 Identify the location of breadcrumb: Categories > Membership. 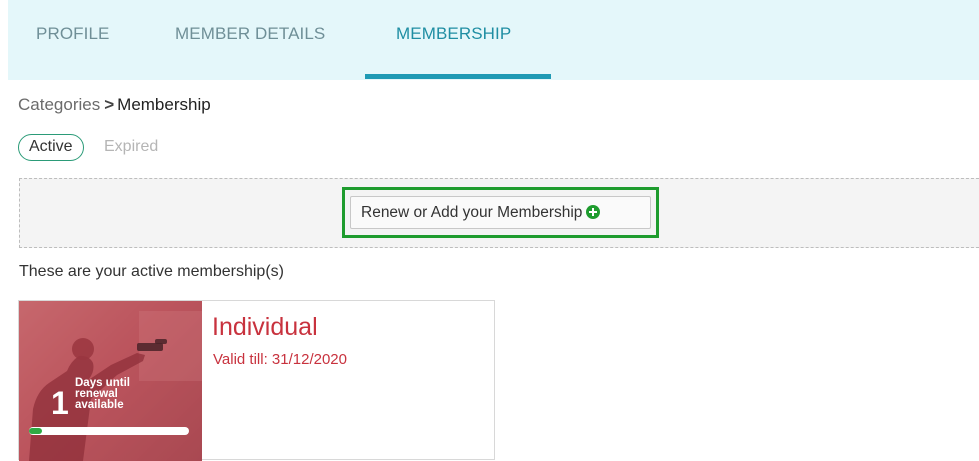
(114, 105).